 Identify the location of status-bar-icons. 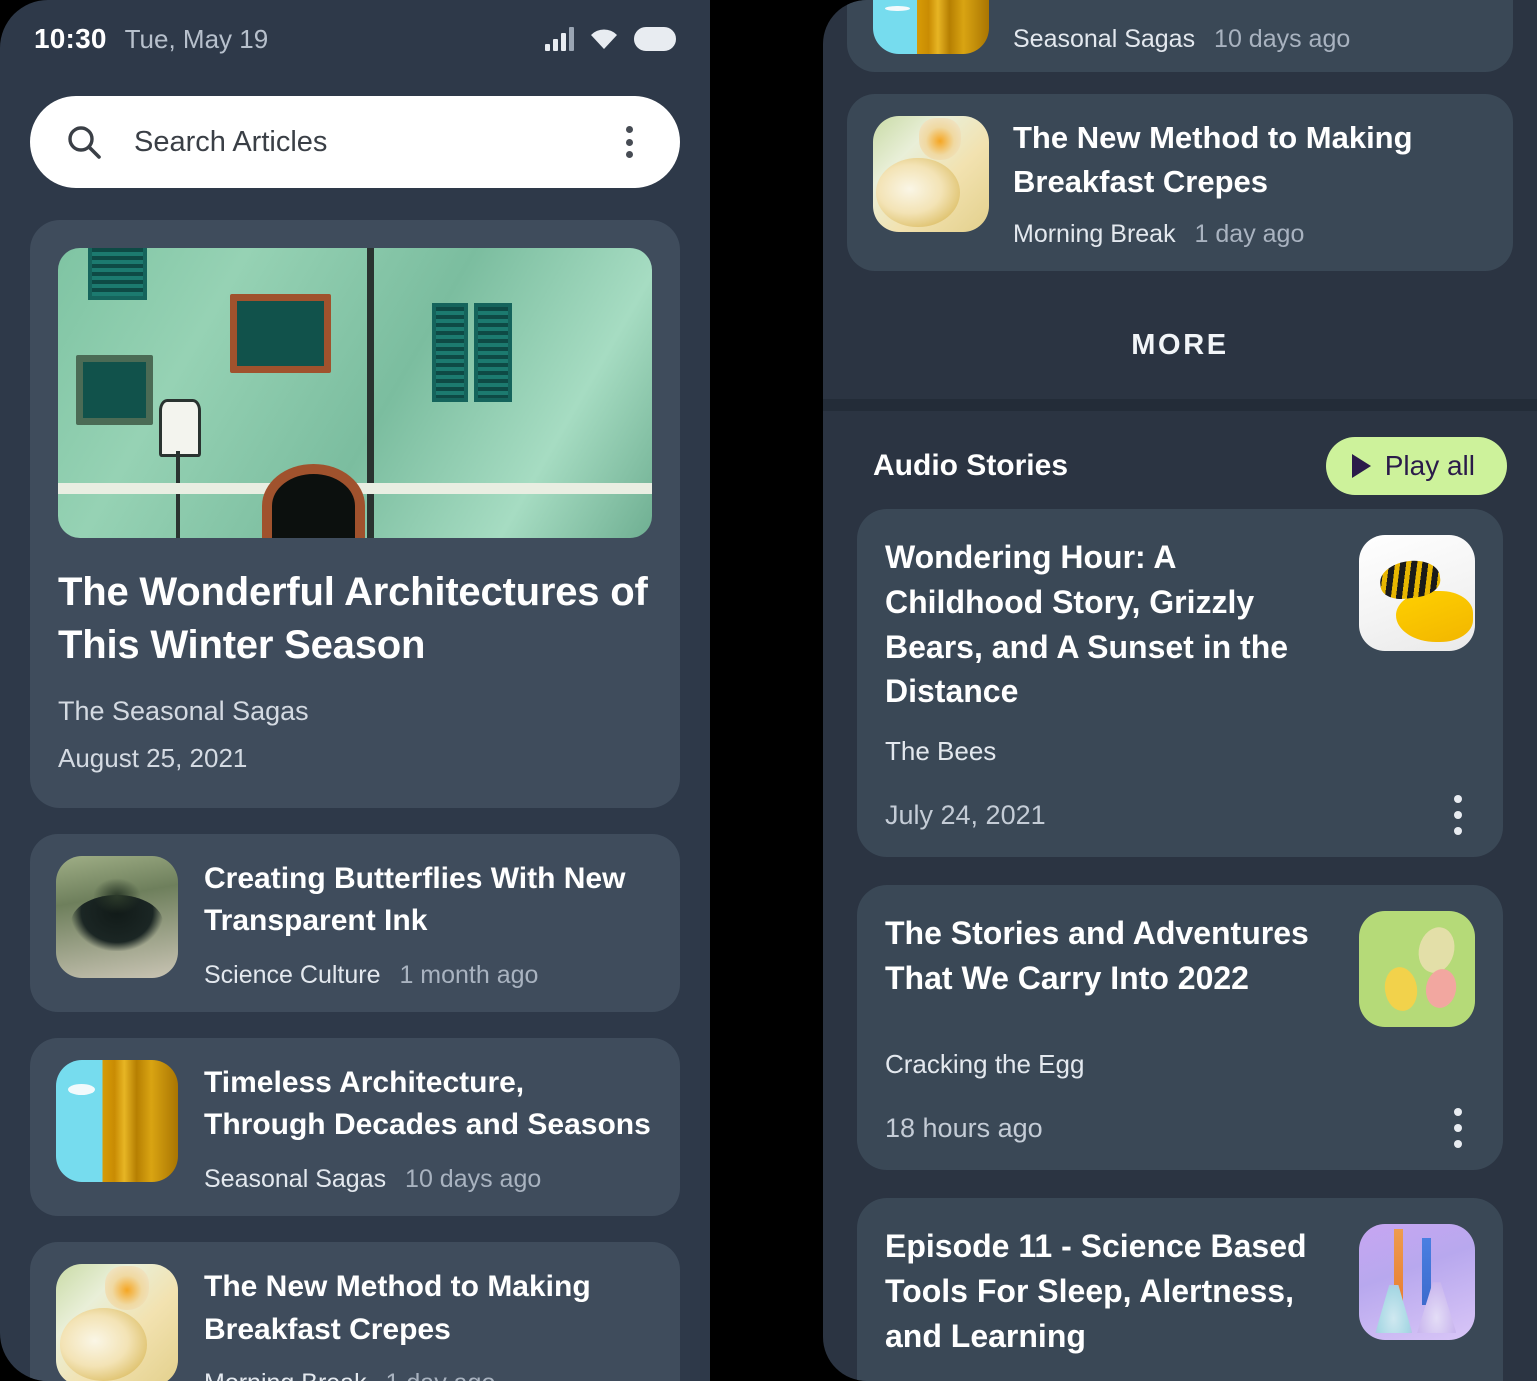
(610, 39).